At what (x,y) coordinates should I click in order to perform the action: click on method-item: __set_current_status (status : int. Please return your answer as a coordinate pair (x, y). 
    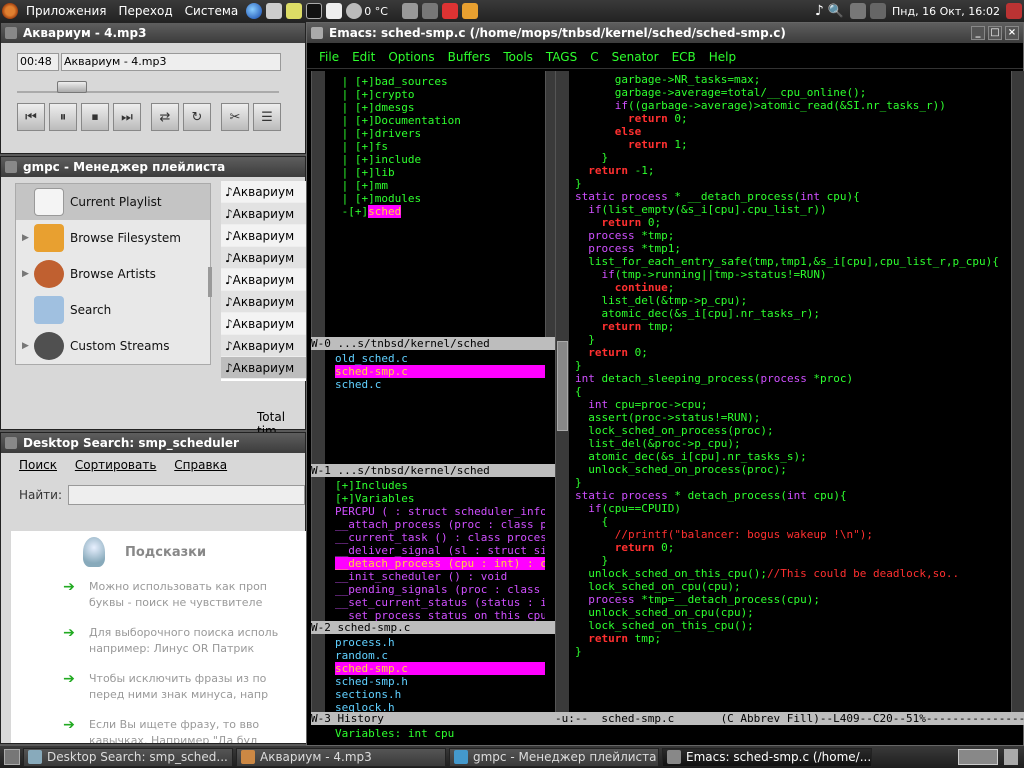
    Looking at the image, I should click on (440, 602).